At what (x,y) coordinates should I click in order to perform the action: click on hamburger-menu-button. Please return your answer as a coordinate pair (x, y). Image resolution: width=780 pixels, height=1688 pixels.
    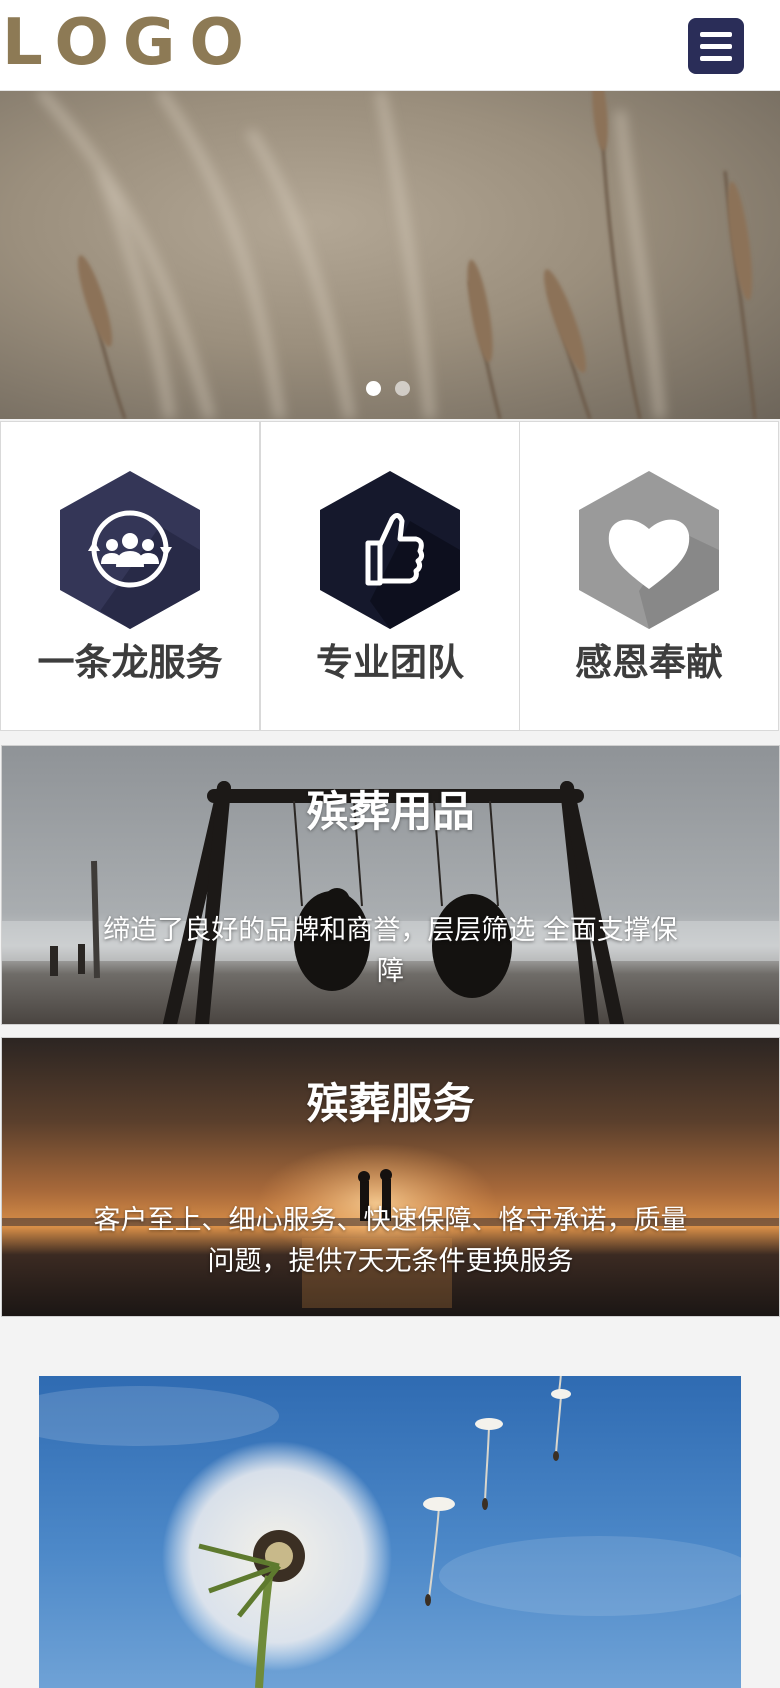
    Looking at the image, I should click on (716, 46).